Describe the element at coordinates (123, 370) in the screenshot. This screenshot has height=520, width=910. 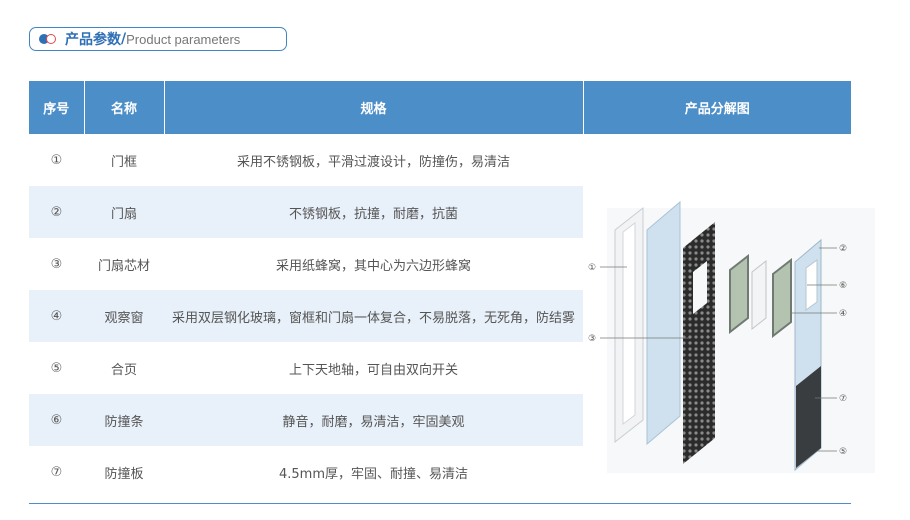
I see `row-name: 合页` at that location.